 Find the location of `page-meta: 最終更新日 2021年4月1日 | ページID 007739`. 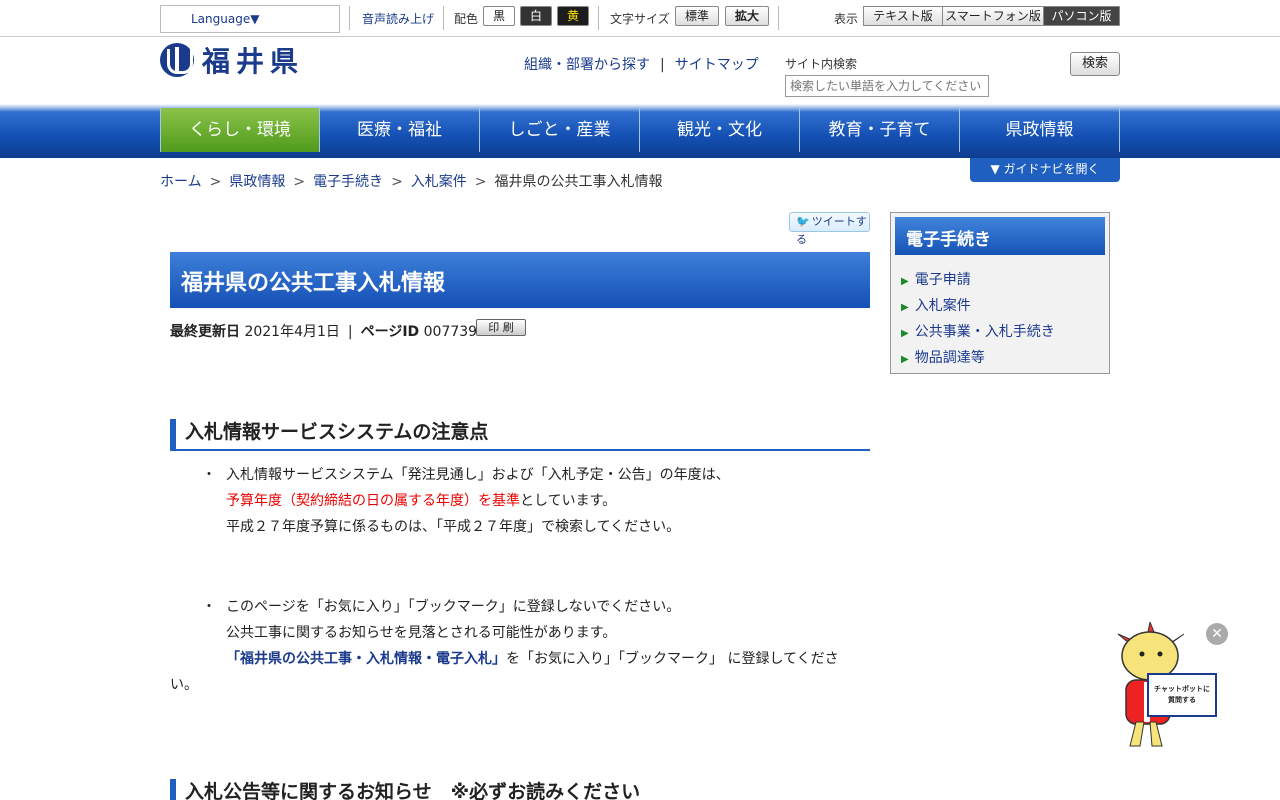

page-meta: 最終更新日 2021年4月1日 | ページID 007739 is located at coordinates (323, 331).